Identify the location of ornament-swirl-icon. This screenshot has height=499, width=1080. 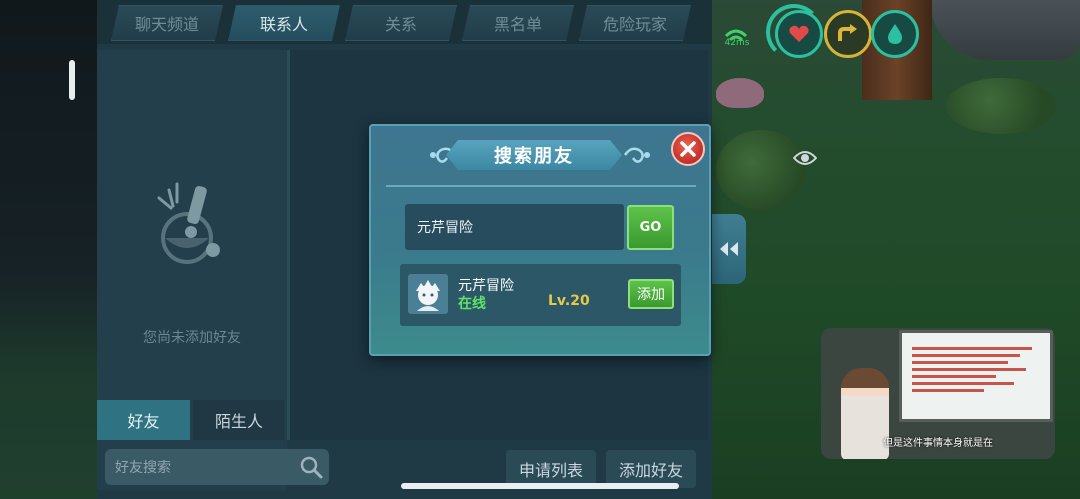
(636, 155).